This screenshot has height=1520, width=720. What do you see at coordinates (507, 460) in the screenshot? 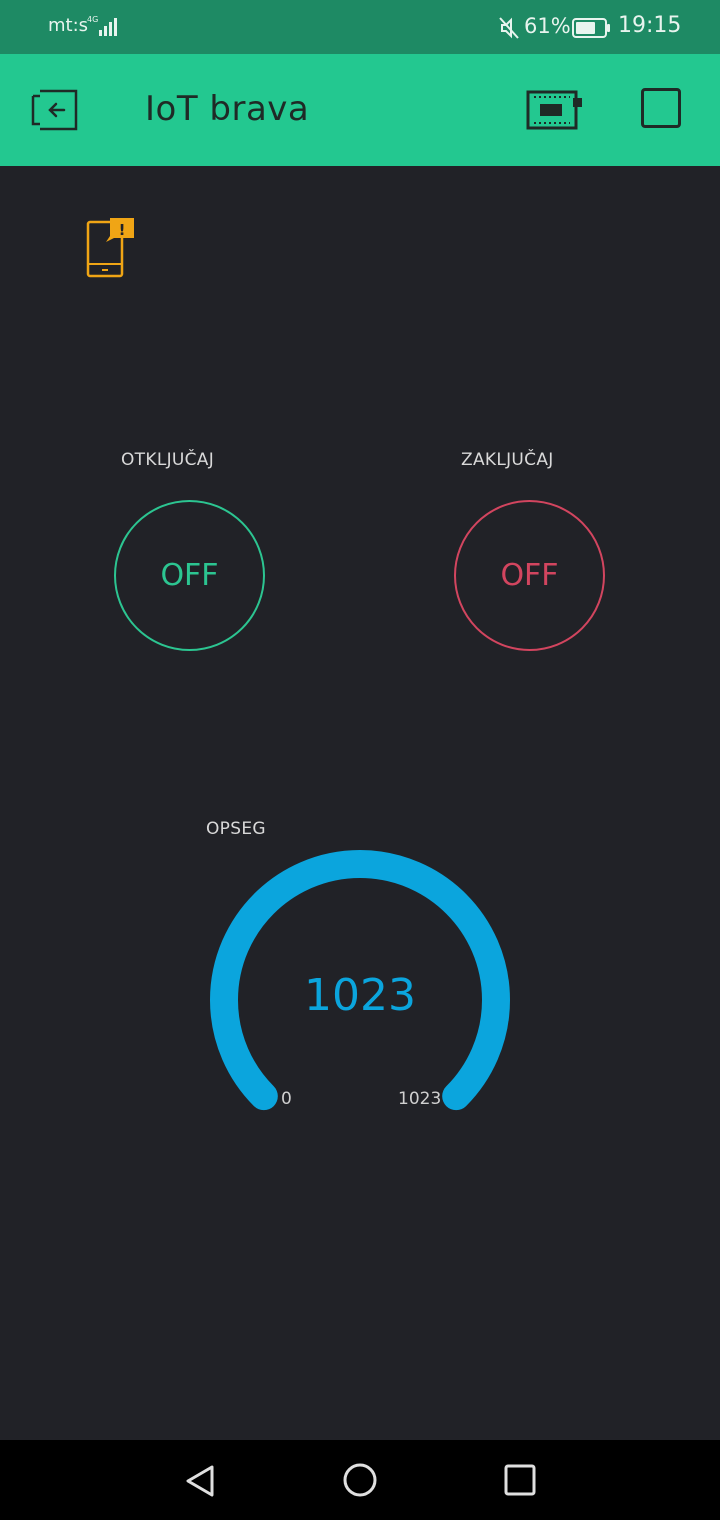
I see `lock-label: ZAKLJUČAJ` at bounding box center [507, 460].